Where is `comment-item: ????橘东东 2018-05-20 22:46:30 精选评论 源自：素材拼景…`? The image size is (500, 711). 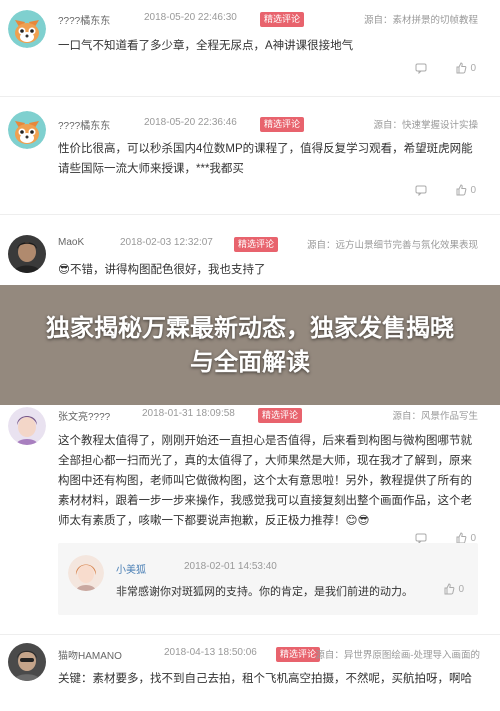
comment-item: ????橘东东 2018-05-20 22:46:30 精选评论 源自：素材拼景… is located at coordinates (250, 48).